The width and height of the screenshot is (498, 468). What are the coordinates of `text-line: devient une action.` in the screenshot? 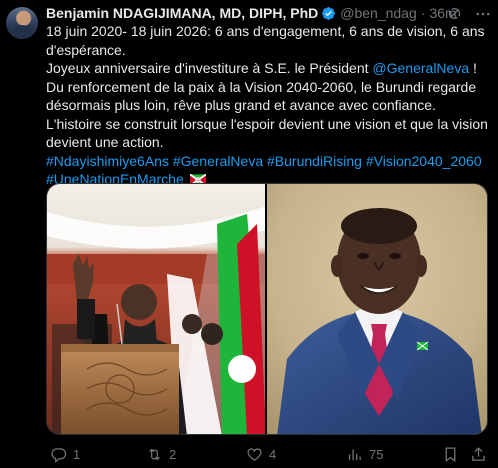 It's located at (105, 142).